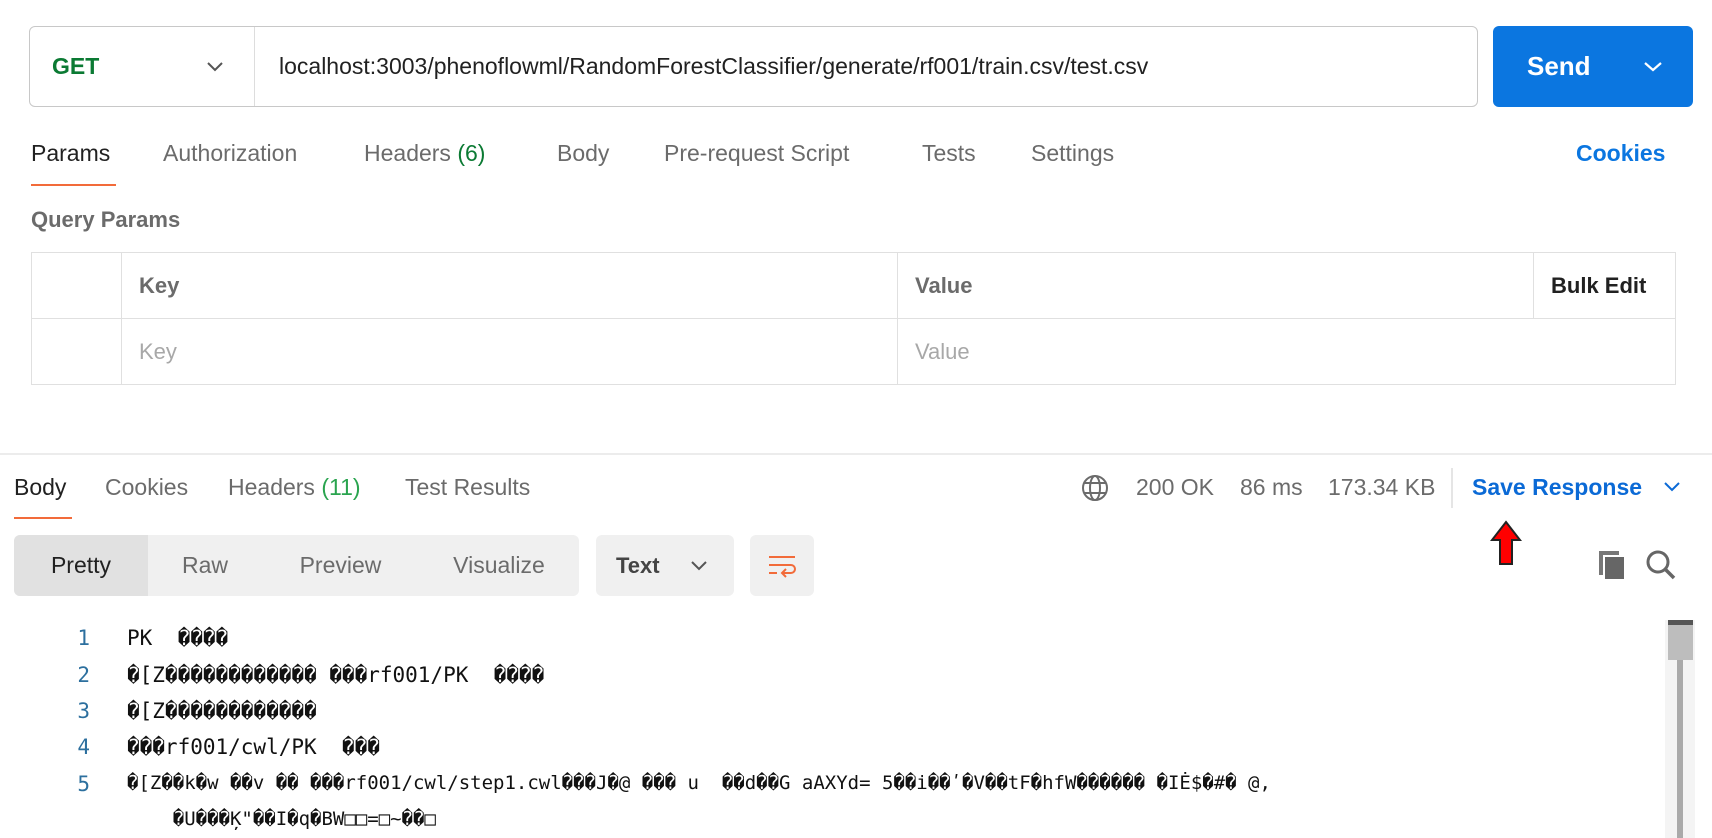 The width and height of the screenshot is (1712, 838). Describe the element at coordinates (638, 565) in the screenshot. I see `format-label: Text` at that location.